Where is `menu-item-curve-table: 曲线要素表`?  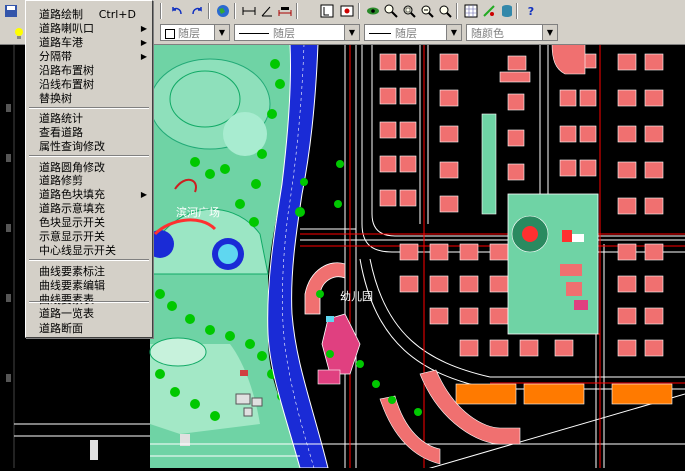 menu-item-curve-table: 曲线要素表 is located at coordinates (89, 299).